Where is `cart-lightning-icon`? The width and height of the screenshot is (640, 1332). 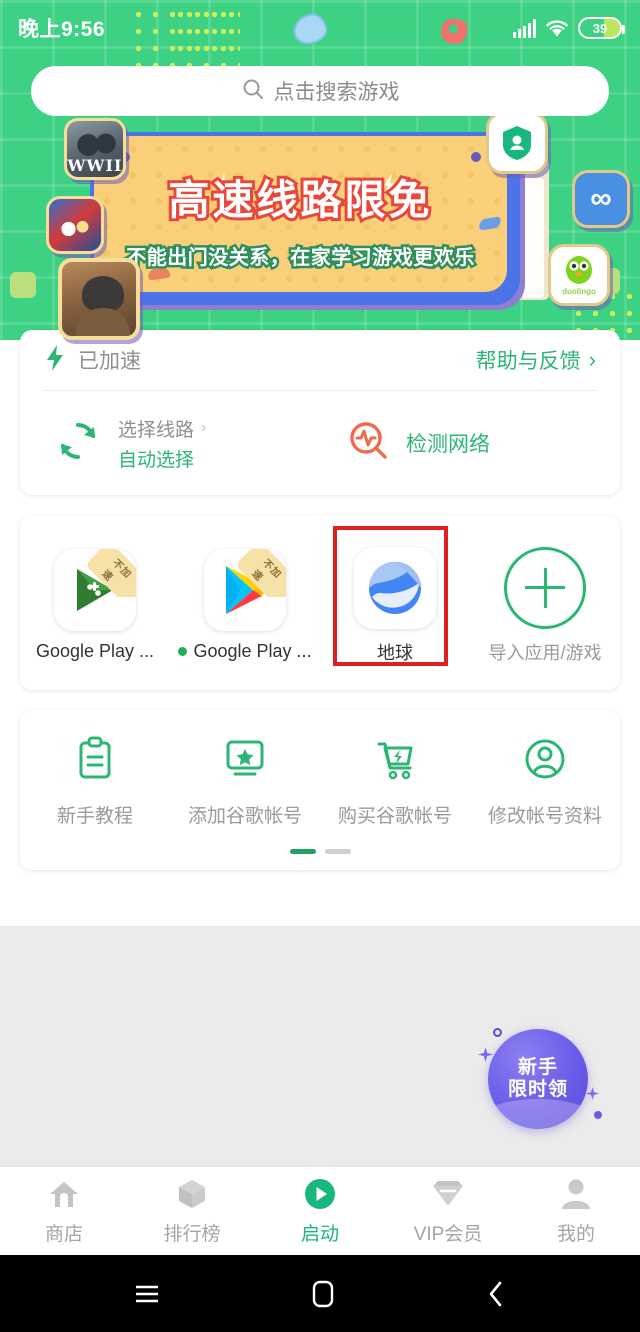
cart-lightning-icon is located at coordinates (395, 761).